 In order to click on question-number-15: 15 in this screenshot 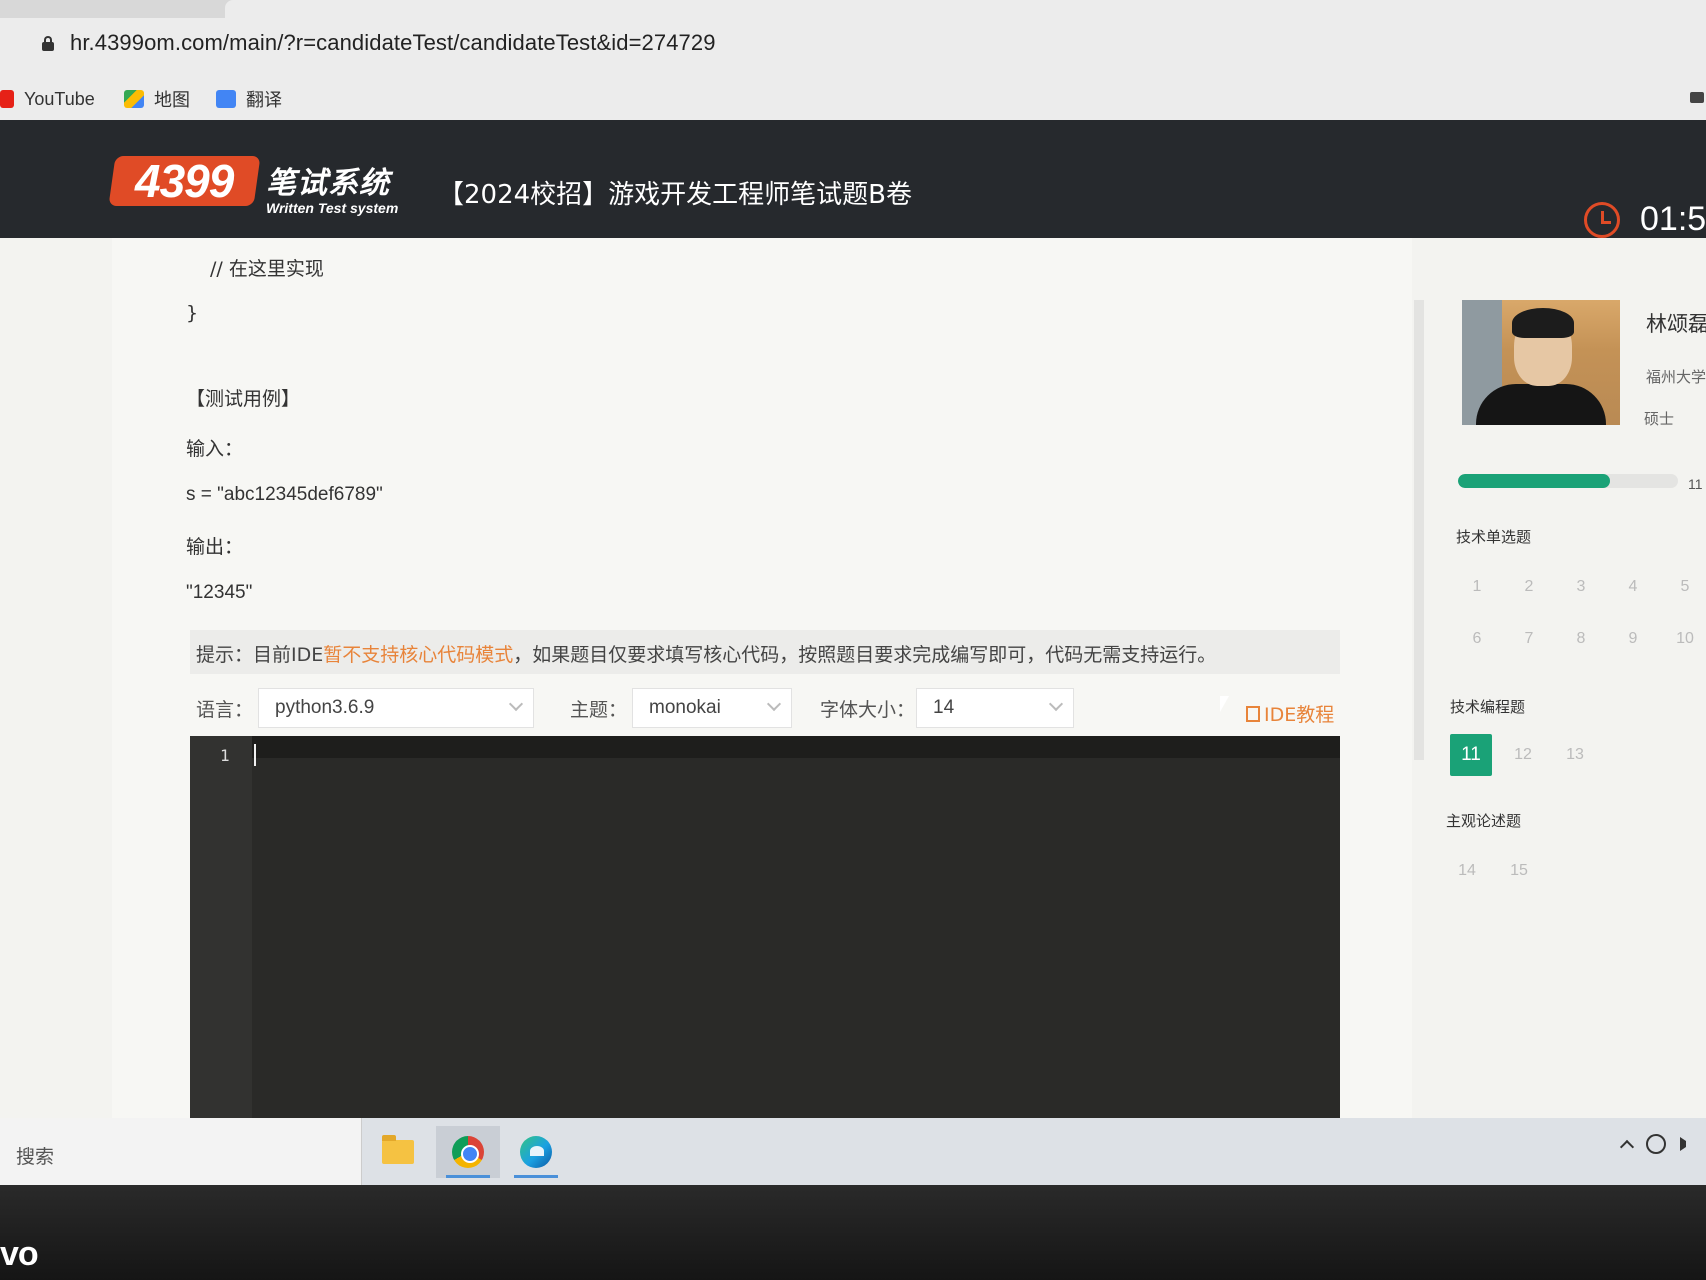, I will do `click(1519, 871)`.